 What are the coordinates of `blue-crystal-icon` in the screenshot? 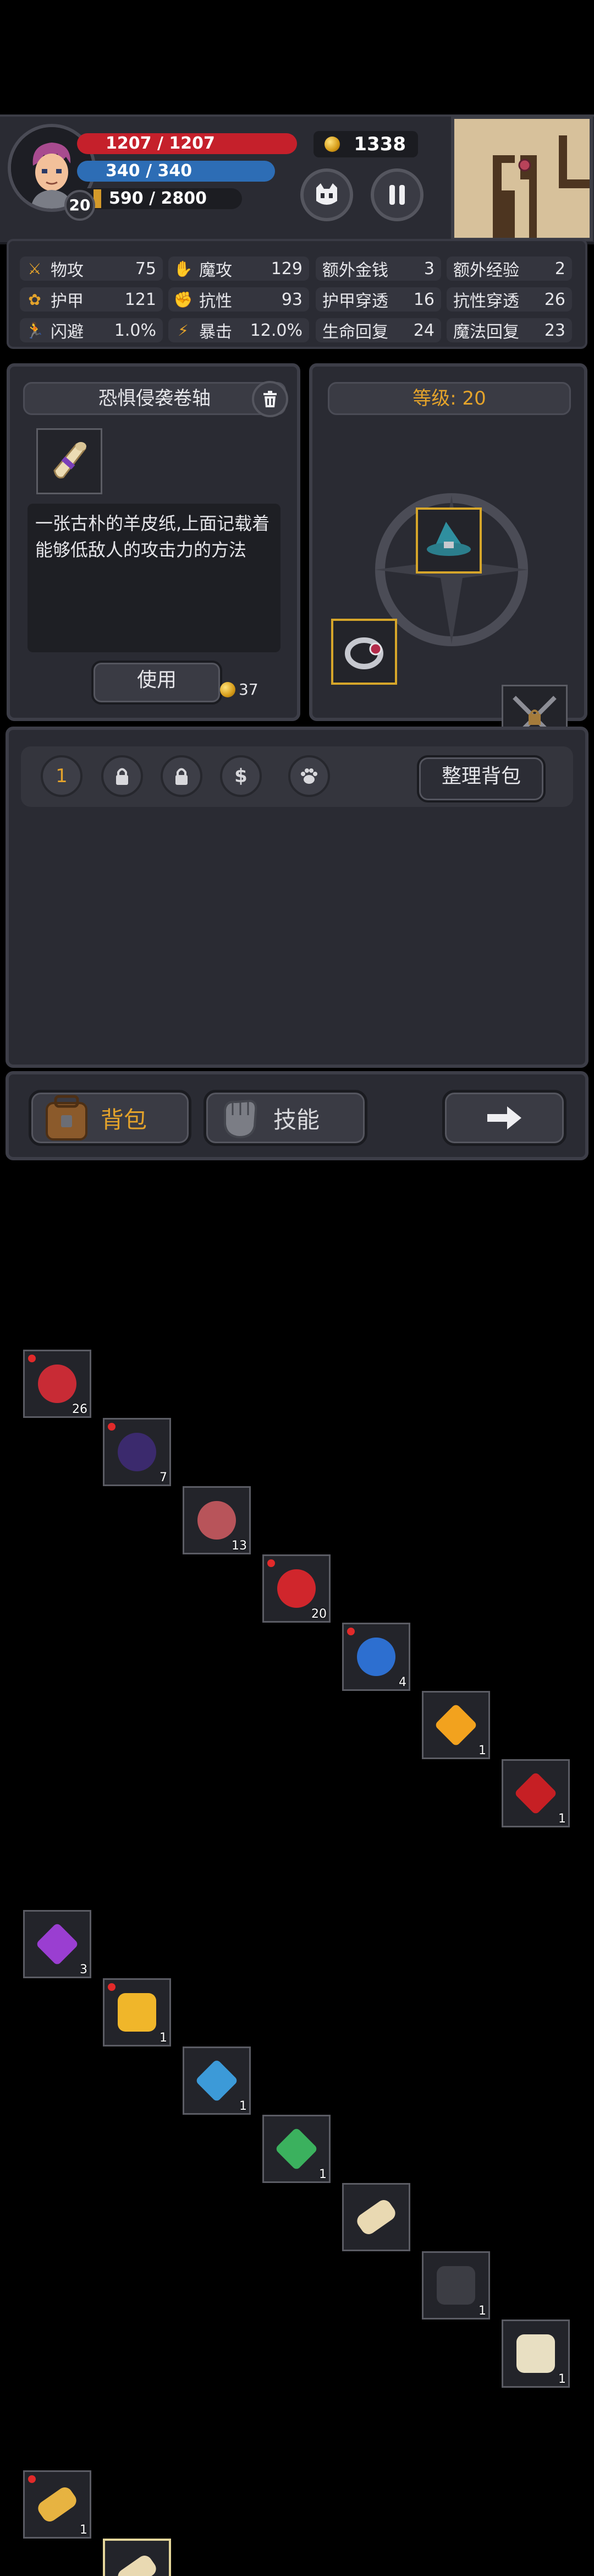 It's located at (217, 2081).